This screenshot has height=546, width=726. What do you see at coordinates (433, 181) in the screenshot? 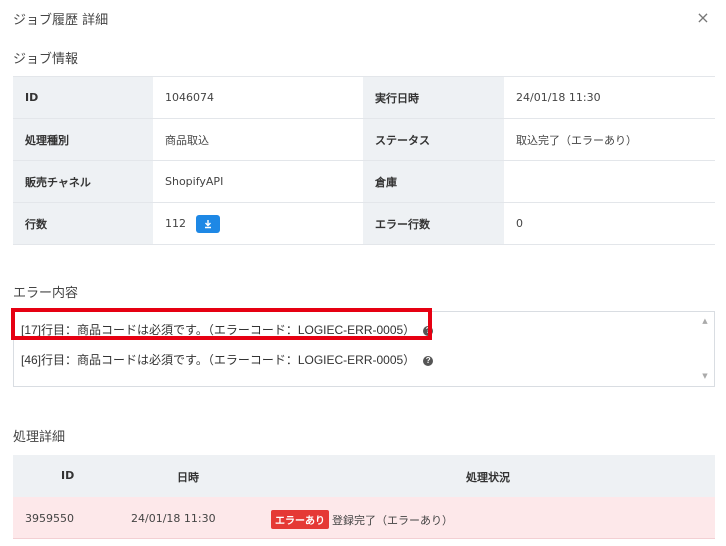
I see `info-label: 倉庫` at bounding box center [433, 181].